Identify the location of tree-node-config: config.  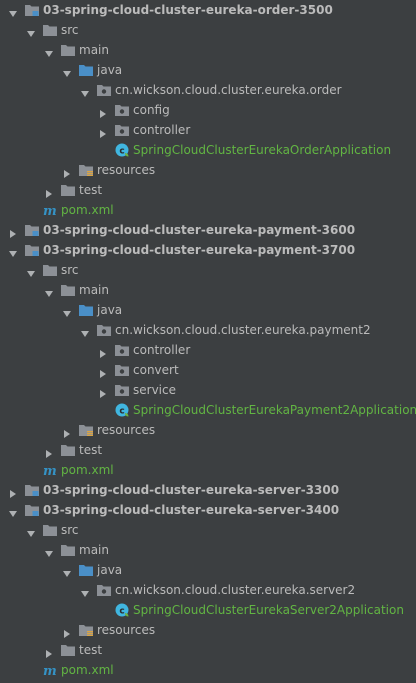
(208, 110).